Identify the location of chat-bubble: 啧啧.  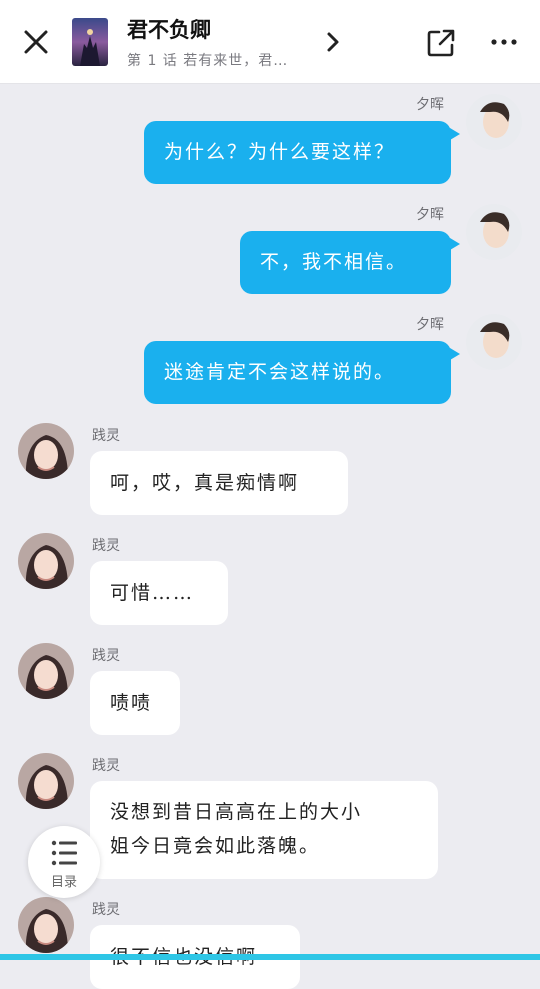
(135, 703).